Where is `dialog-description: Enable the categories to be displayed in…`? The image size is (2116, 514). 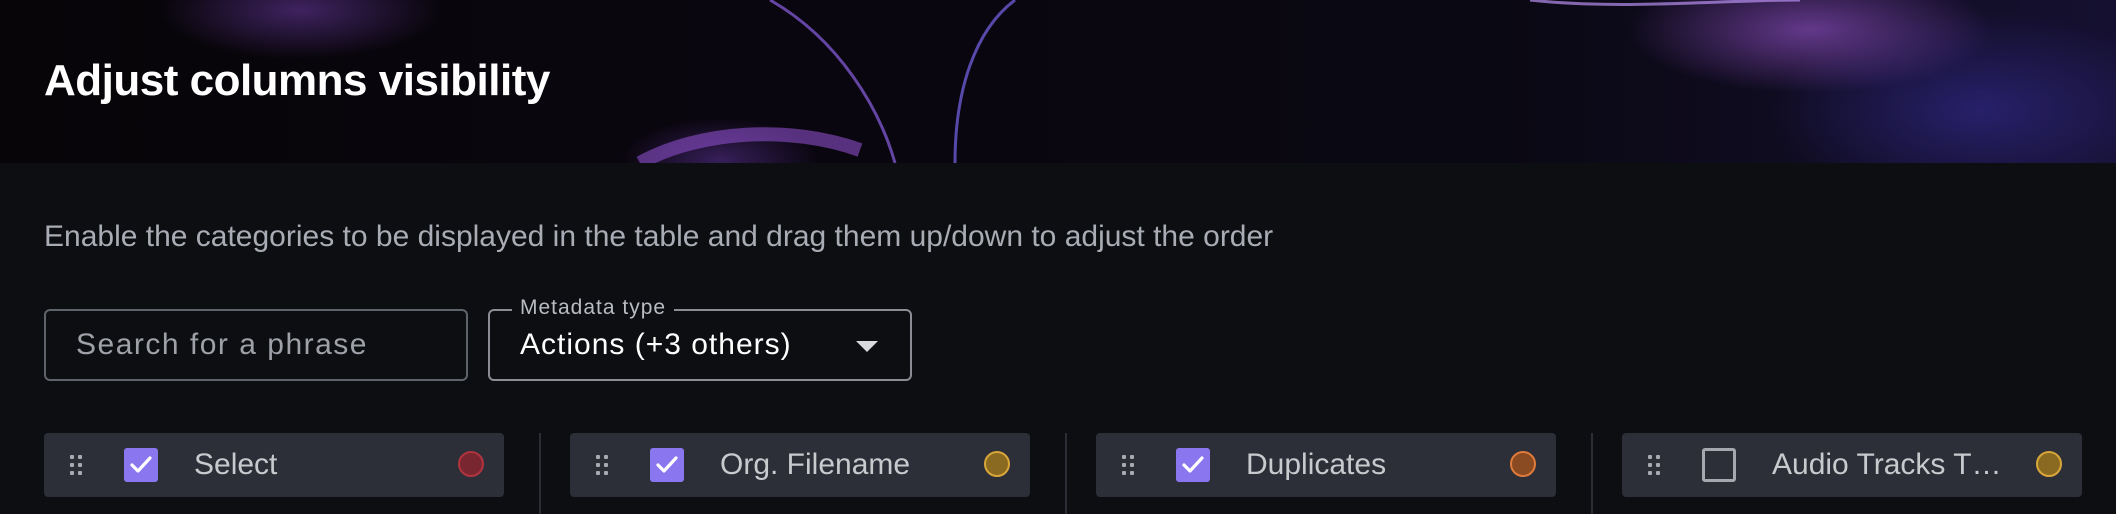
dialog-description: Enable the categories to be displayed in… is located at coordinates (659, 236).